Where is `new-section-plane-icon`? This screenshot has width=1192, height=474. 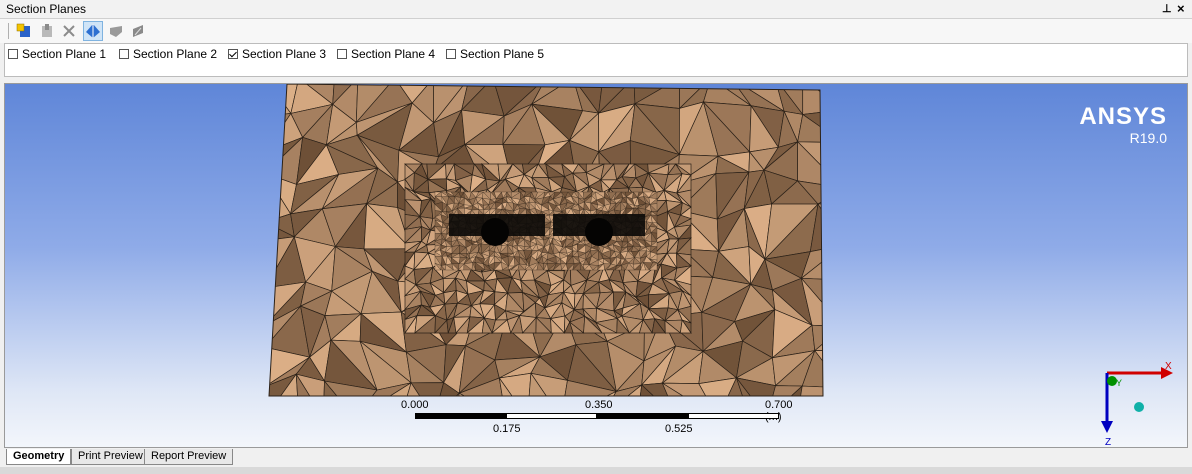
new-section-plane-icon is located at coordinates (24, 31).